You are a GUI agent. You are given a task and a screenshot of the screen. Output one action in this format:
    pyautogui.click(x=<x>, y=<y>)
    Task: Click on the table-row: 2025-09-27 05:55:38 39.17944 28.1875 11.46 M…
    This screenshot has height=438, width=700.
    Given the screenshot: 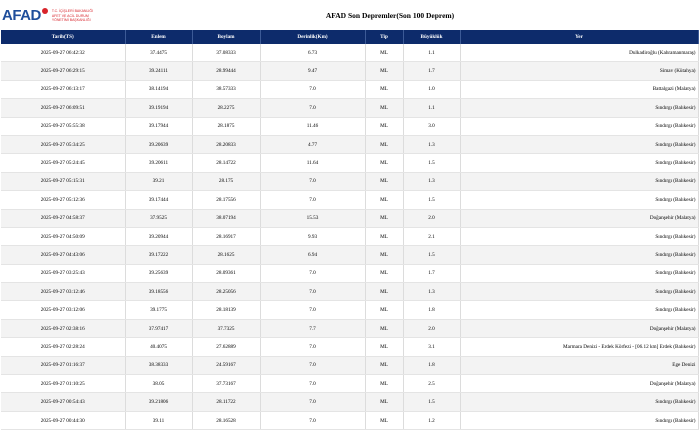 What is the action you would take?
    pyautogui.click(x=350, y=126)
    